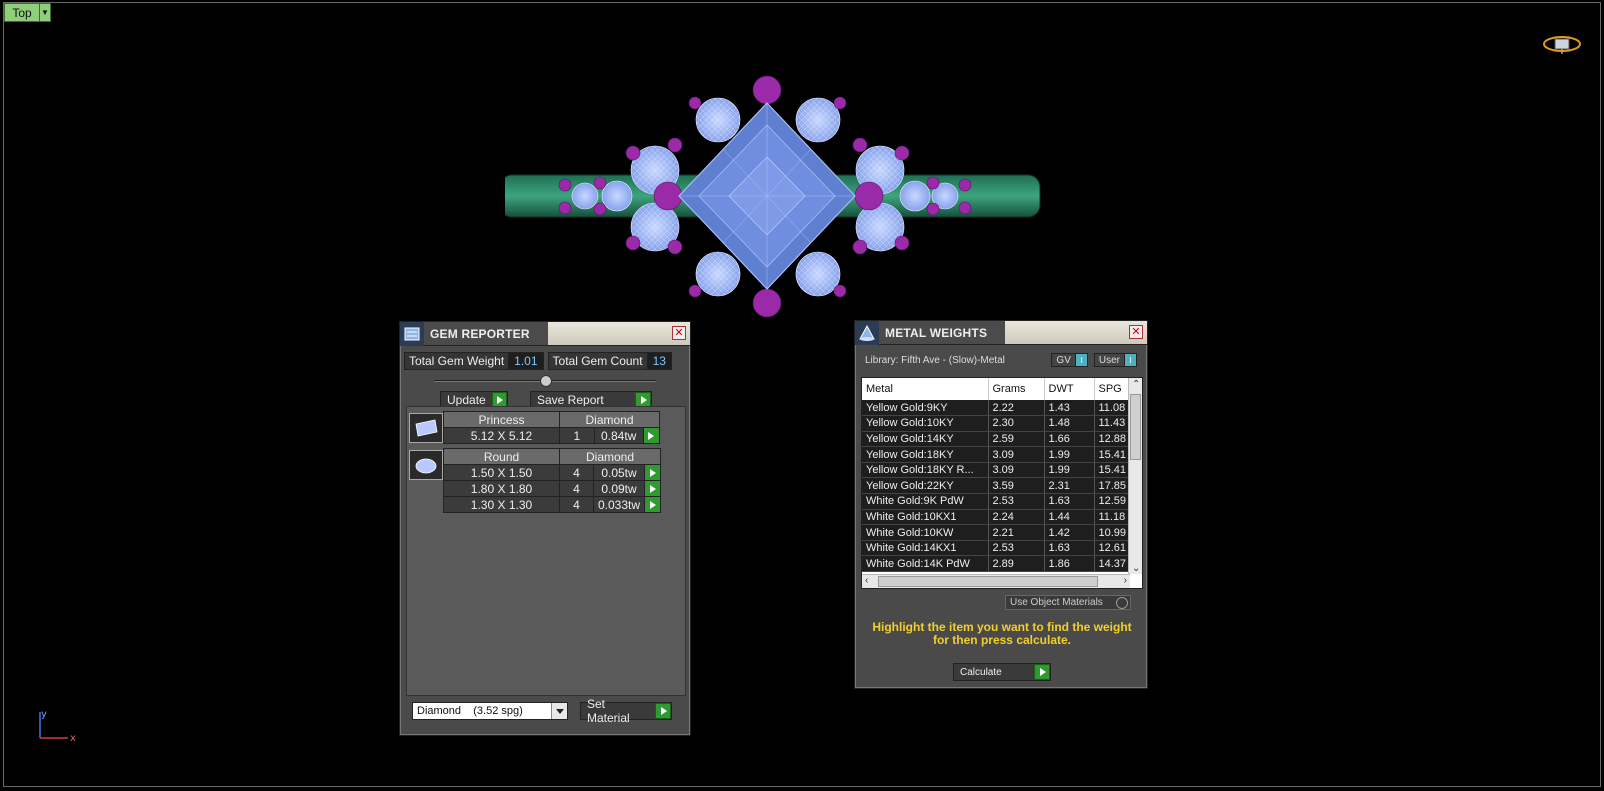  What do you see at coordinates (925, 454) in the screenshot?
I see `metal-name: Yellow Gold:18KY` at bounding box center [925, 454].